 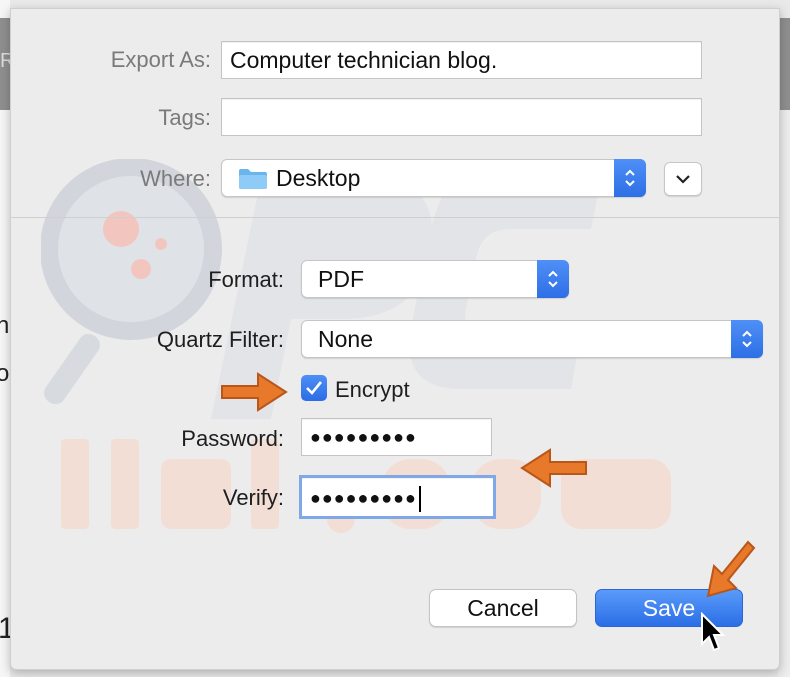 What do you see at coordinates (175, 178) in the screenshot?
I see `where-label: Where:` at bounding box center [175, 178].